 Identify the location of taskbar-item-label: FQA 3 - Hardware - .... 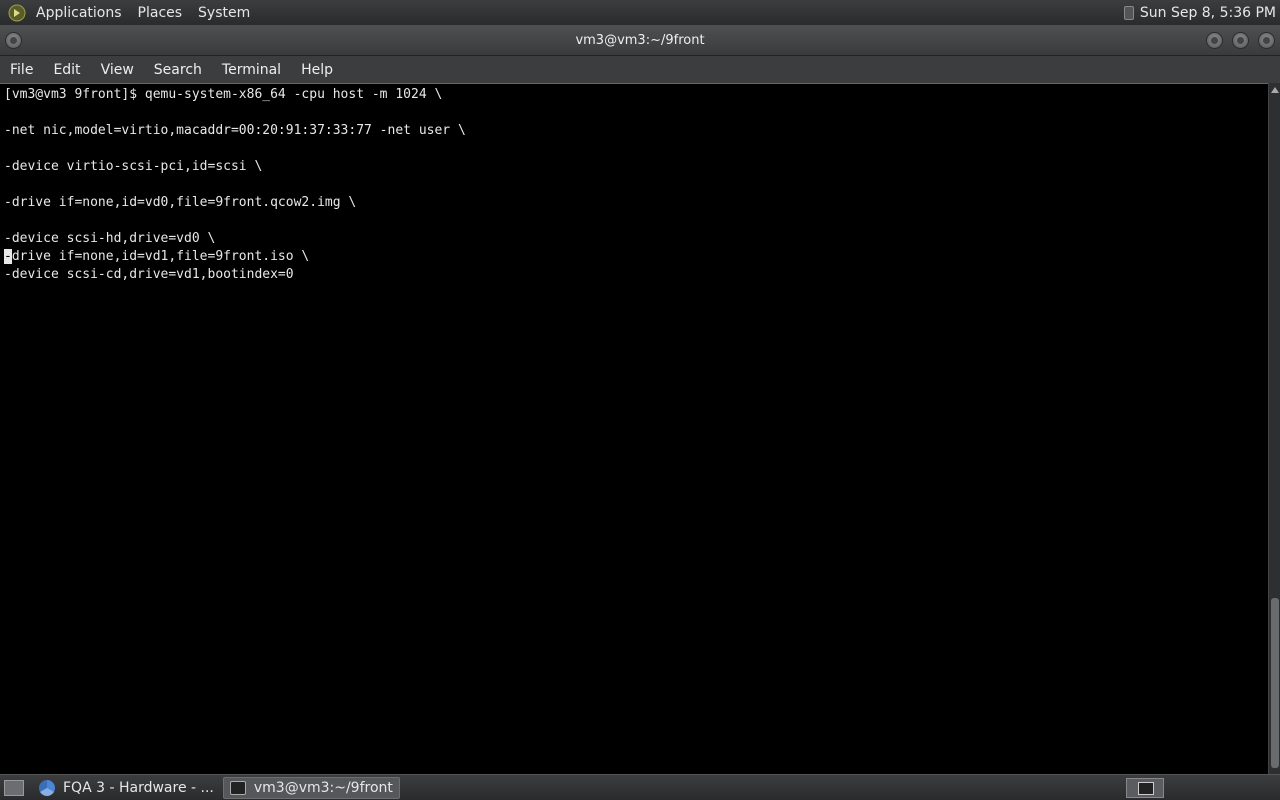
(138, 787).